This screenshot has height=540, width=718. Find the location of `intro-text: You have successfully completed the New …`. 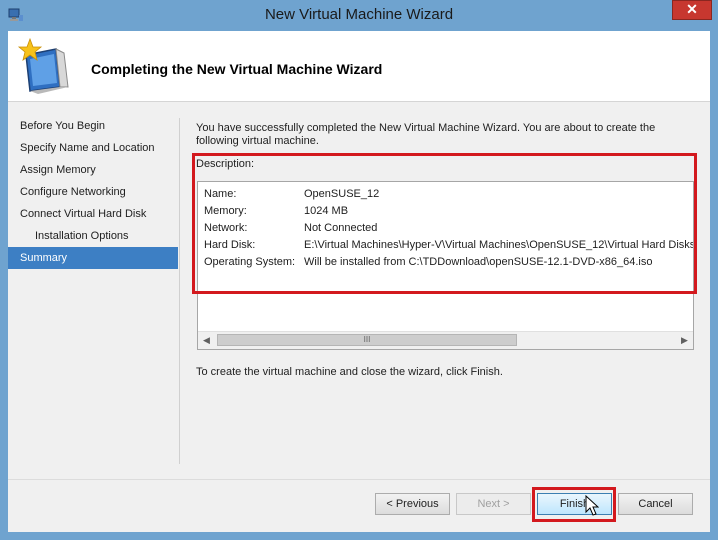

intro-text: You have successfully completed the New … is located at coordinates (426, 134).